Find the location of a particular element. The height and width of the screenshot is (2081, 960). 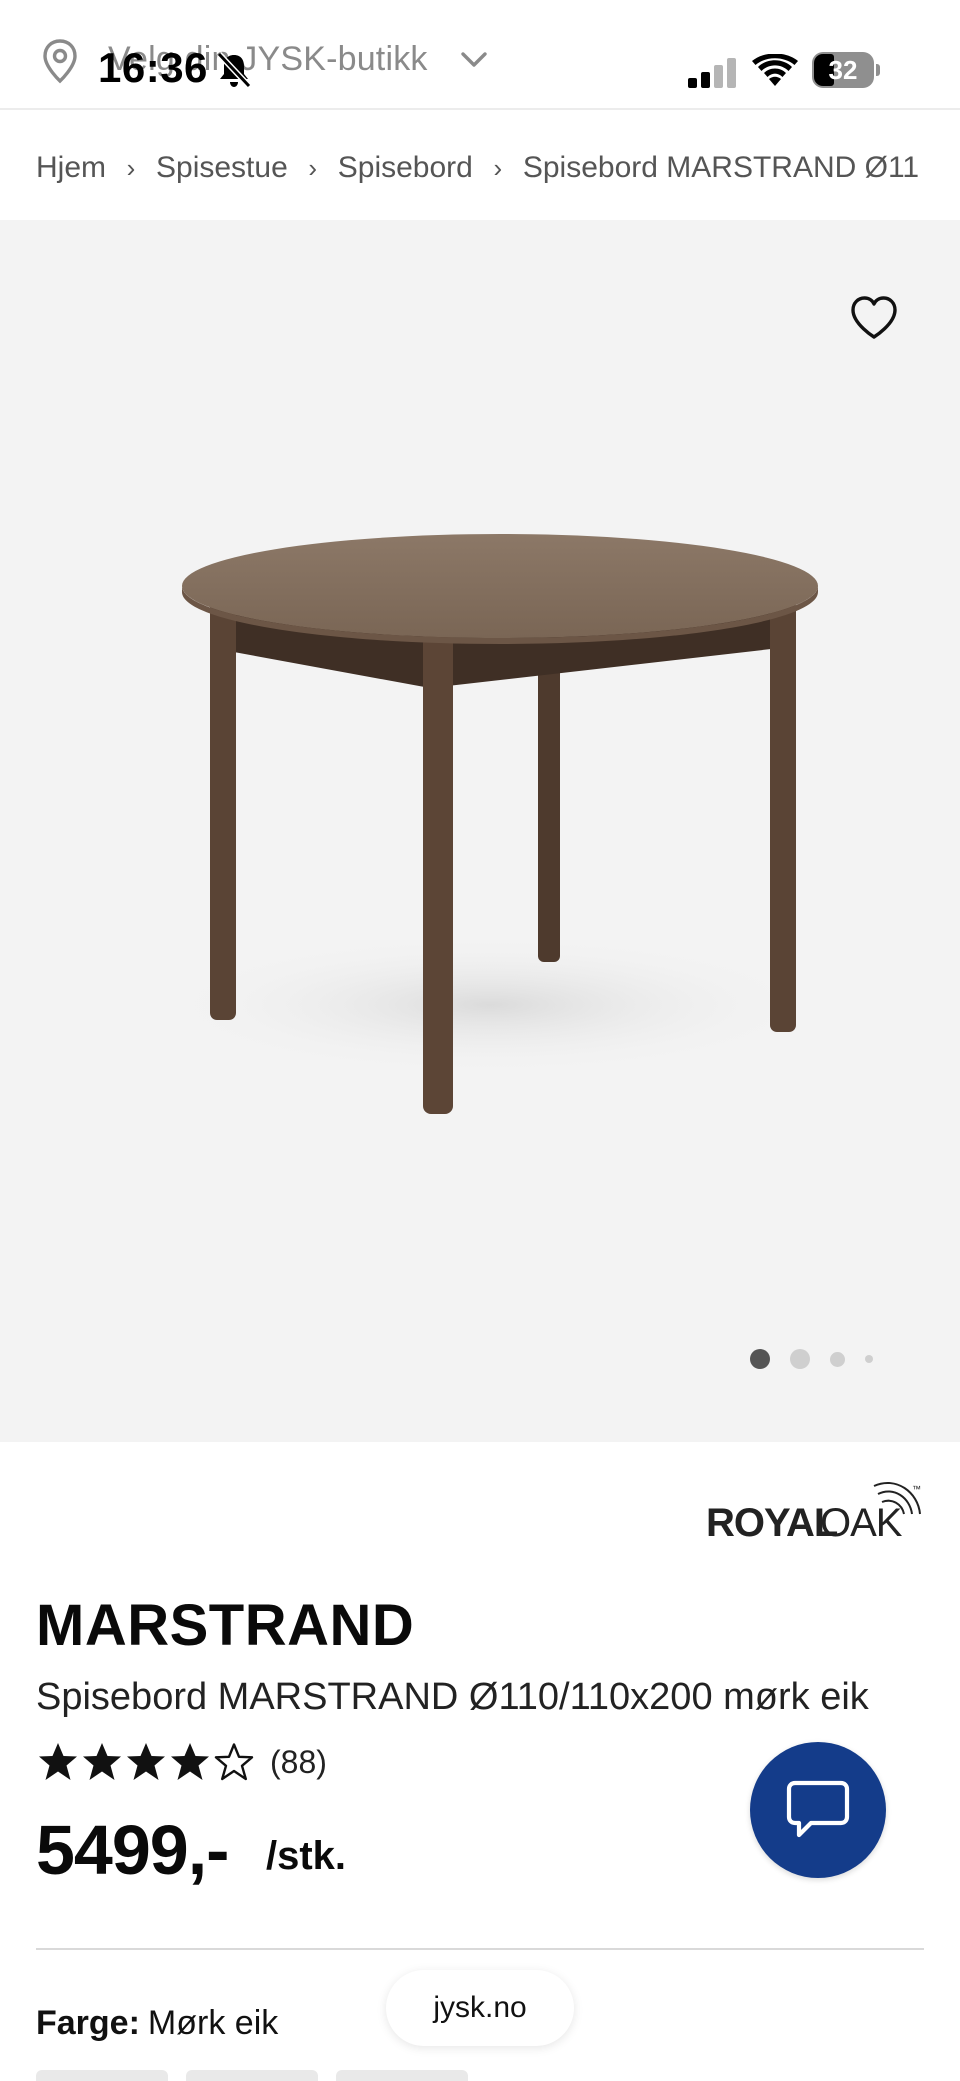

battery-icon: 32 is located at coordinates (846, 70).